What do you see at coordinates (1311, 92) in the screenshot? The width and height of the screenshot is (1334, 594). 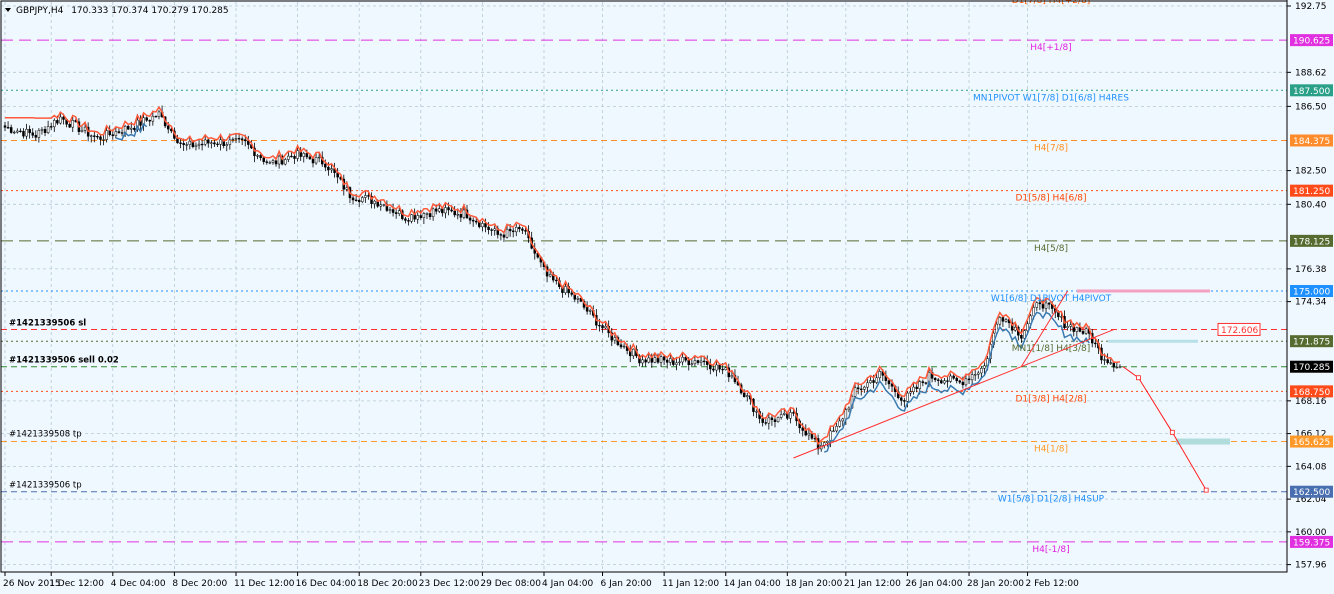 I see `price-tag-label: 187.500` at bounding box center [1311, 92].